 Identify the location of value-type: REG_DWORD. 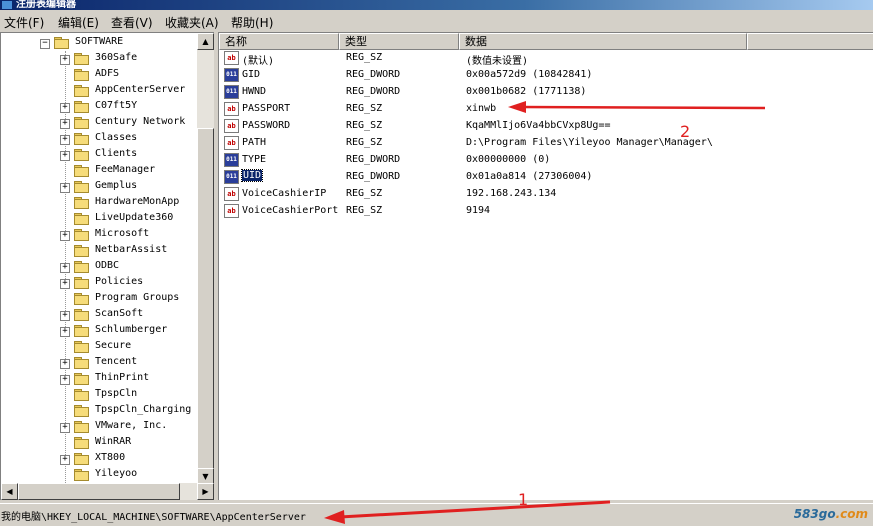
(373, 74).